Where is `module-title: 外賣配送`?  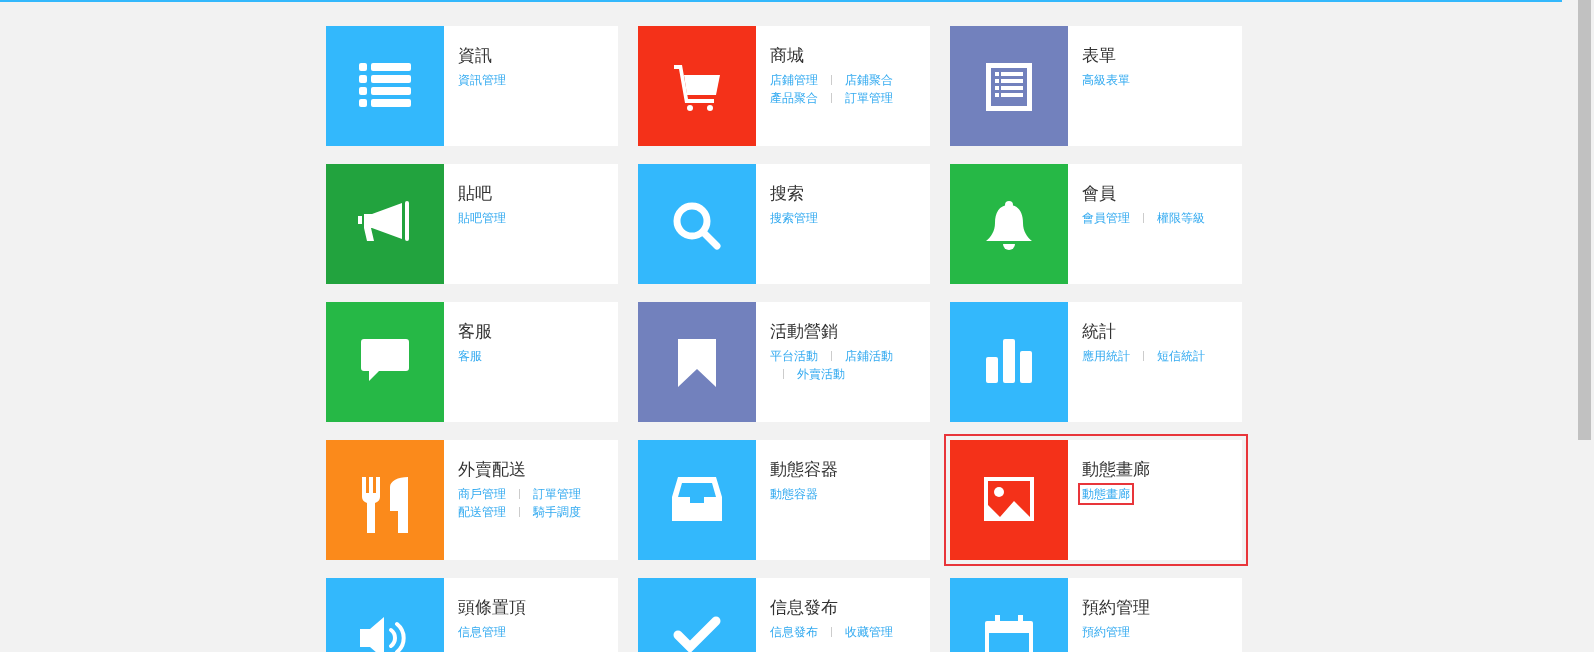 module-title: 外賣配送 is located at coordinates (492, 469).